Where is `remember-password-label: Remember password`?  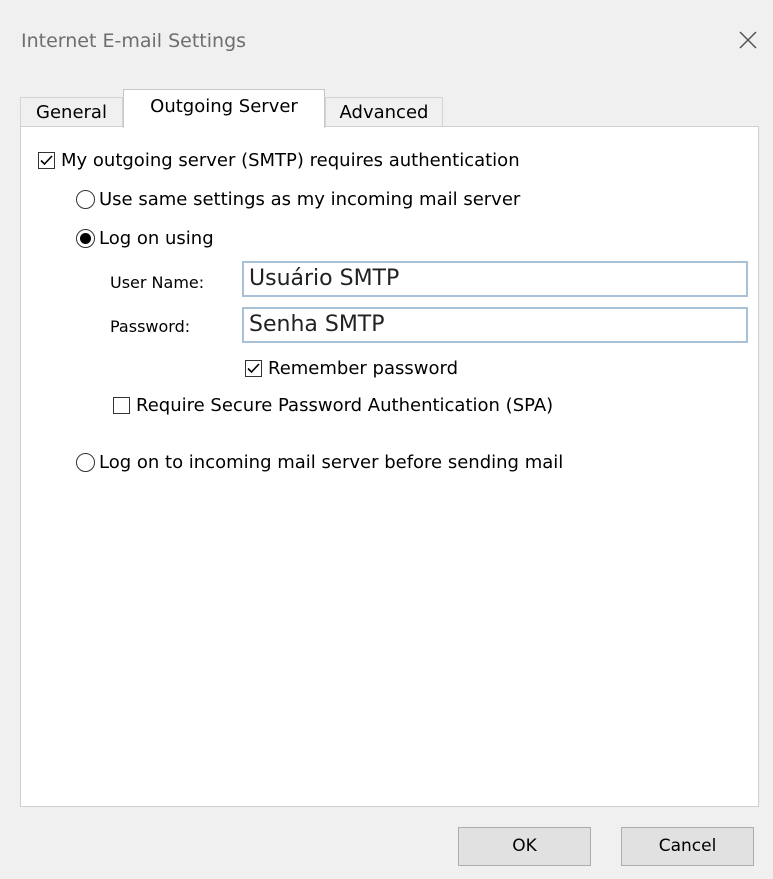 remember-password-label: Remember password is located at coordinates (363, 368).